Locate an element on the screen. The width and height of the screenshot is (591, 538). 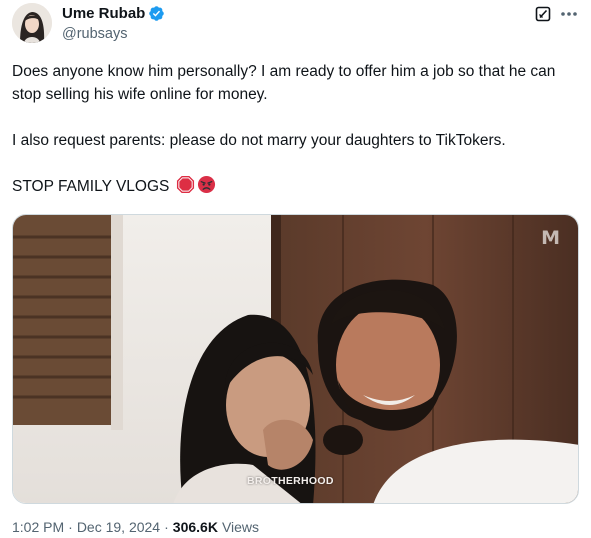
views-label: Views is located at coordinates (240, 527).